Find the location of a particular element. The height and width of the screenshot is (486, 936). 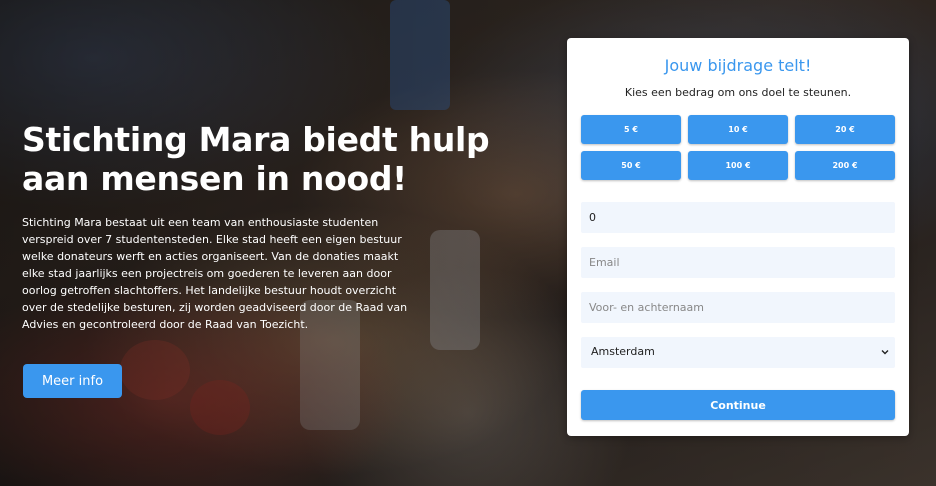

amount-button-200: 200 € is located at coordinates (845, 165).